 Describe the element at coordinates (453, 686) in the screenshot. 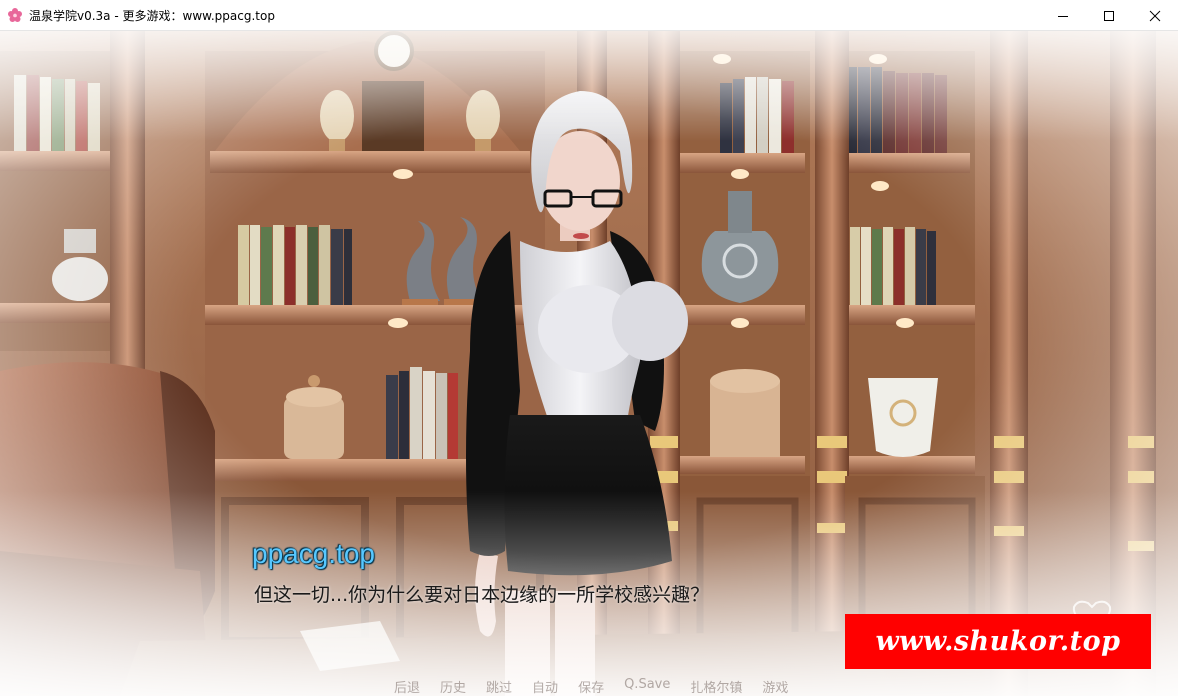

I see `quick-menu-history: 历史` at that location.